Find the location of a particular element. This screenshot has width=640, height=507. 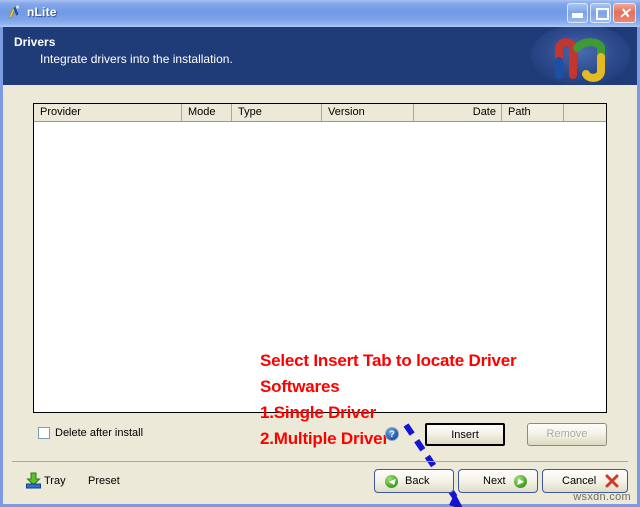

minimize-button is located at coordinates (577, 13).